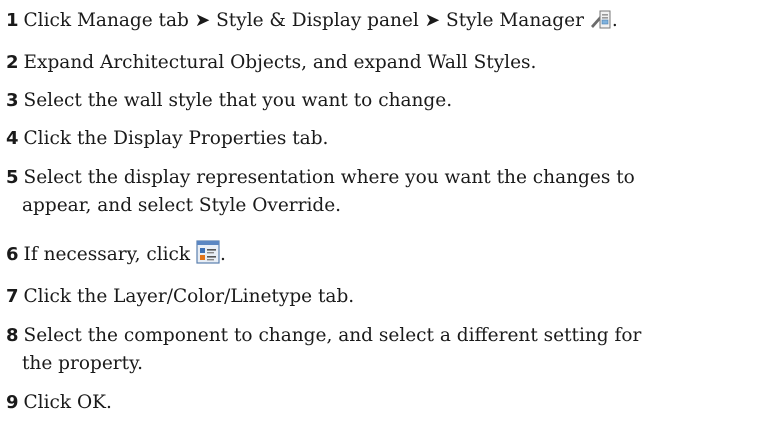 This screenshot has width=757, height=430. Describe the element at coordinates (12, 100) in the screenshot. I see `step-number: 3` at that location.